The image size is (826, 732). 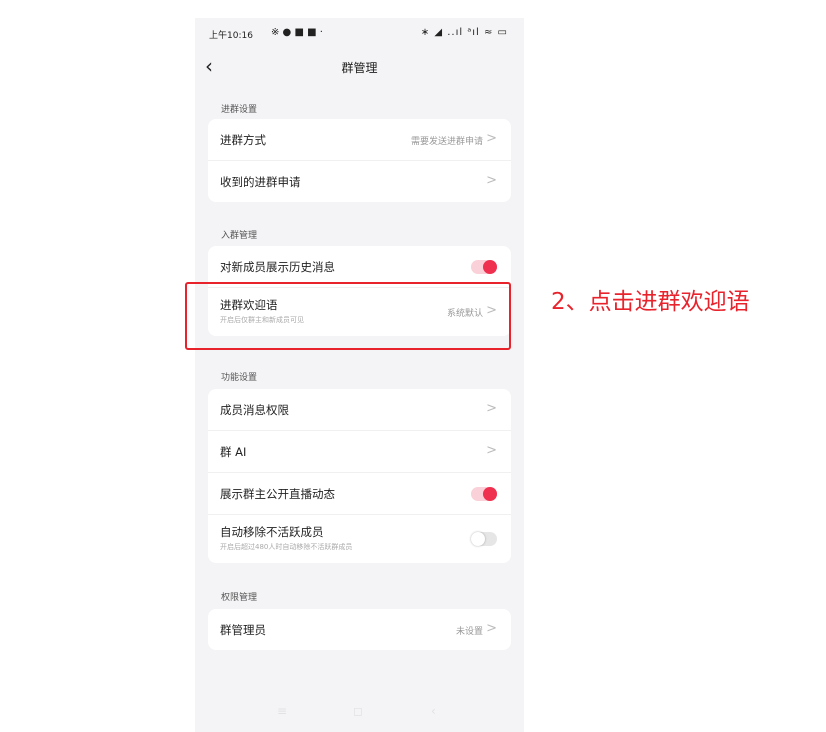 What do you see at coordinates (282, 711) in the screenshot?
I see `menu-icon: ≡` at bounding box center [282, 711].